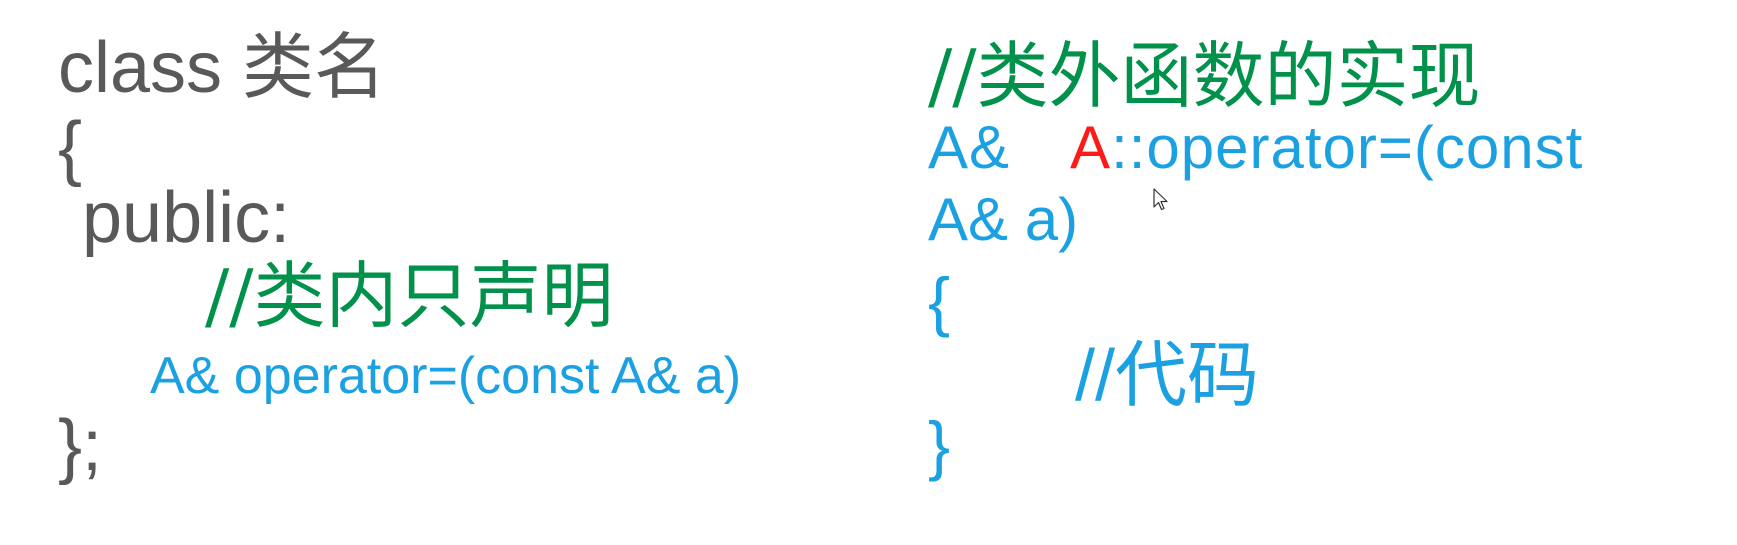 This screenshot has height=545, width=1737. What do you see at coordinates (70, 148) in the screenshot?
I see `open-brace-left: {` at bounding box center [70, 148].